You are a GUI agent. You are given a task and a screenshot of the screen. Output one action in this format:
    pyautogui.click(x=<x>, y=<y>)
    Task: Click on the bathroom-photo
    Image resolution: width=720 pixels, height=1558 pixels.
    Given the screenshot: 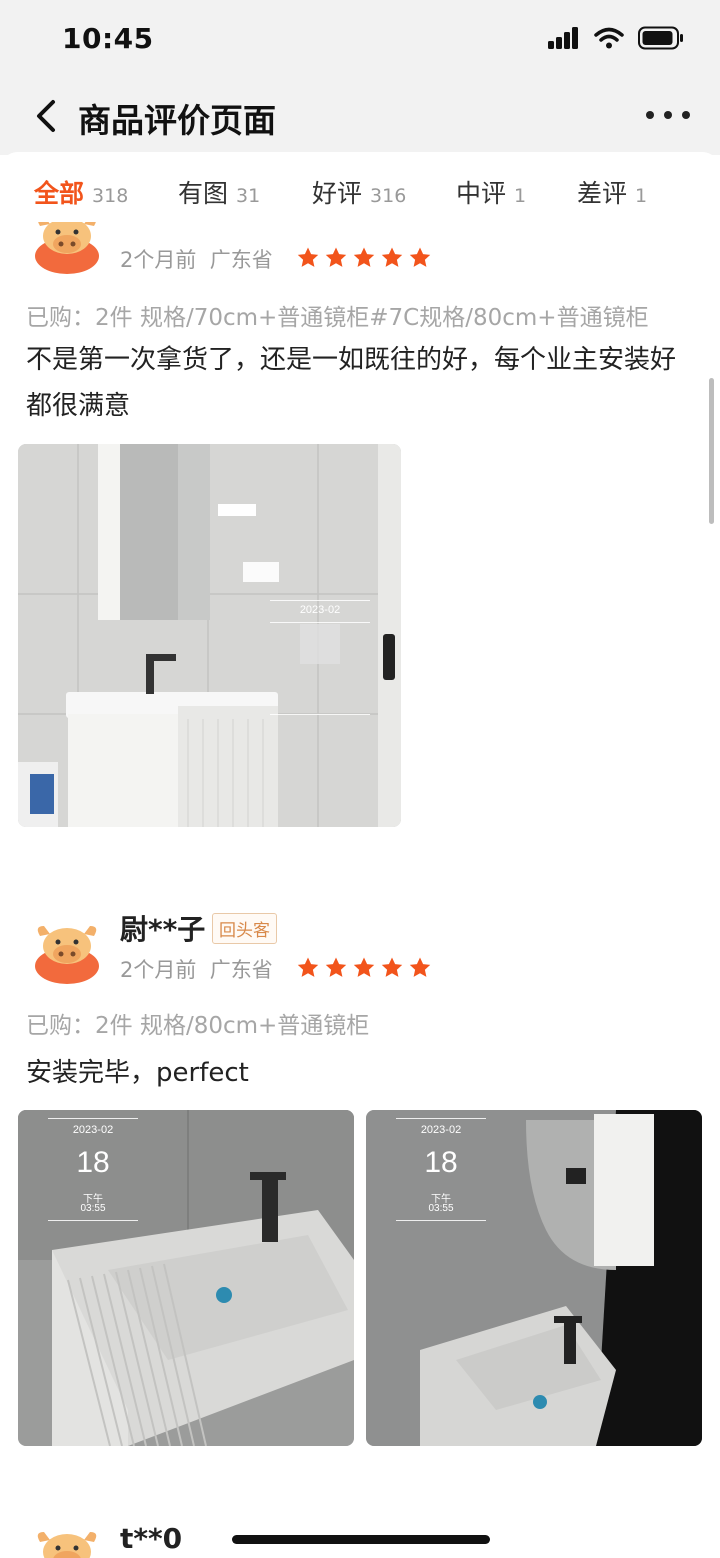 What is the action you would take?
    pyautogui.click(x=209, y=635)
    